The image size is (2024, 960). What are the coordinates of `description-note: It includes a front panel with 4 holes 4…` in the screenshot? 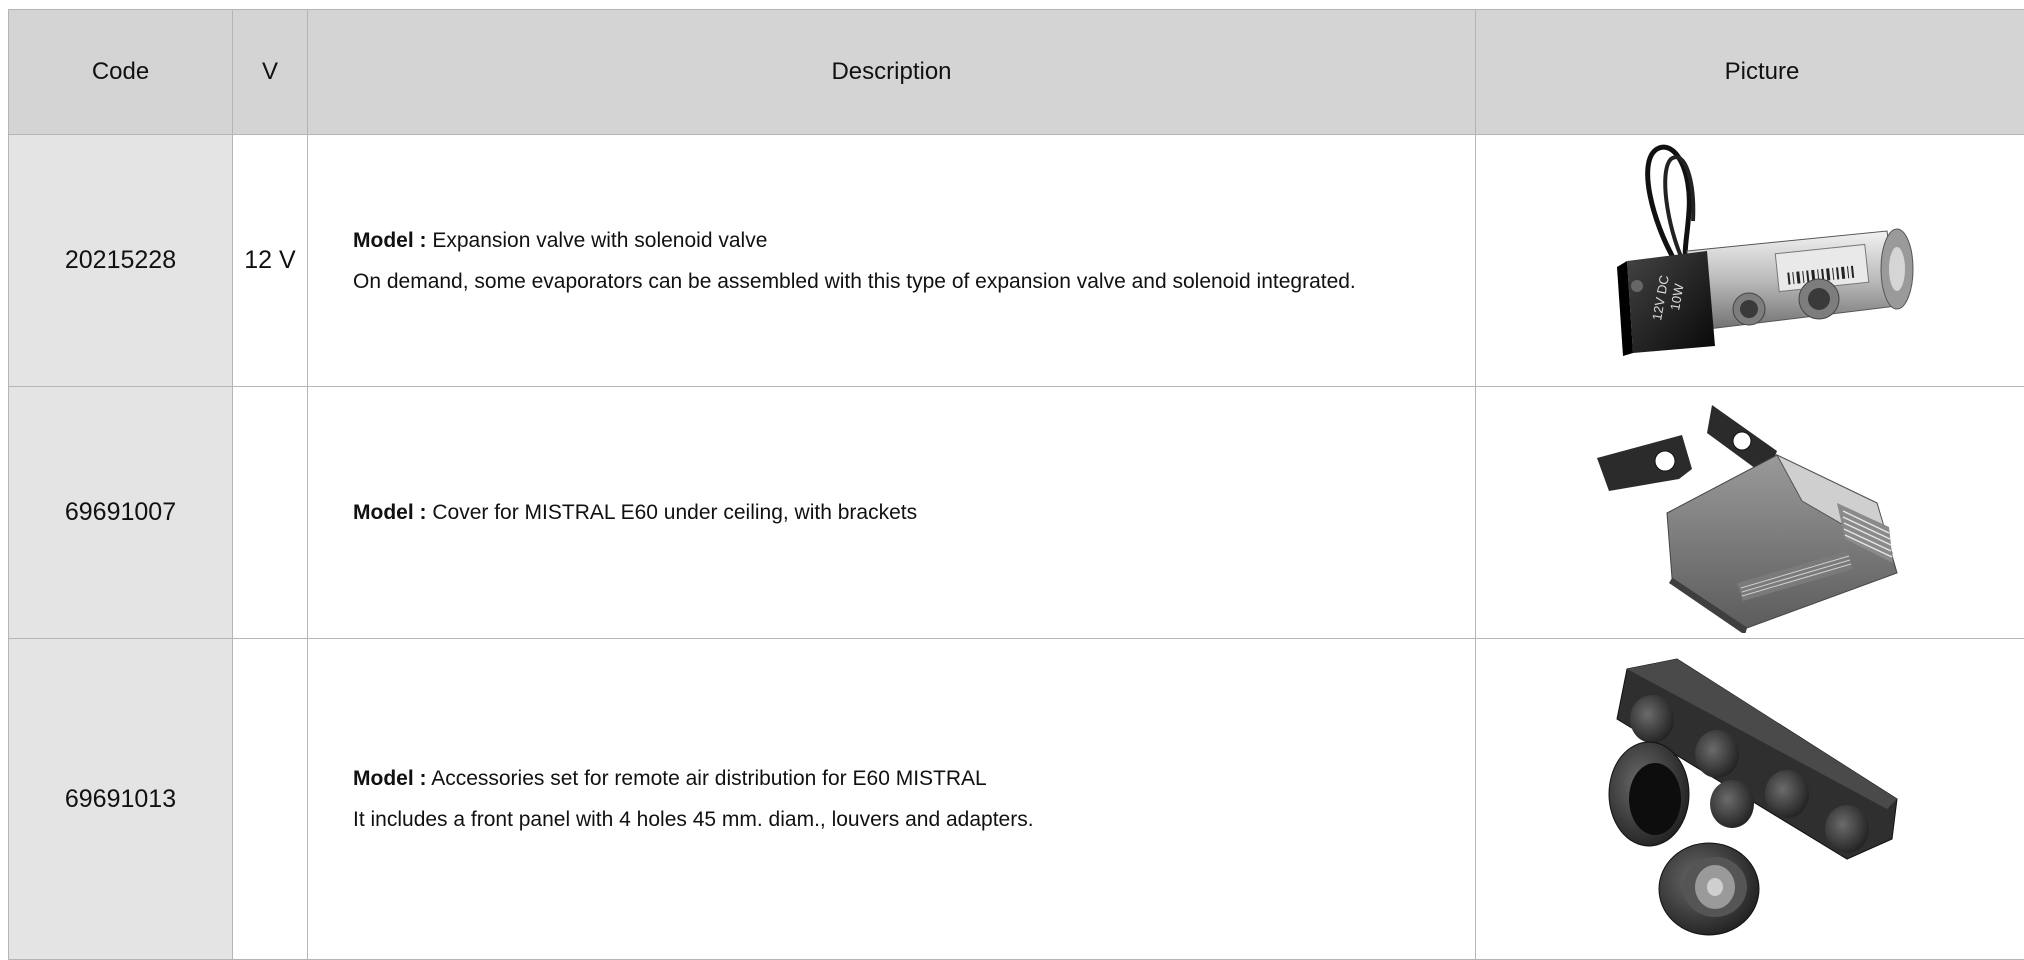 It's located at (884, 819).